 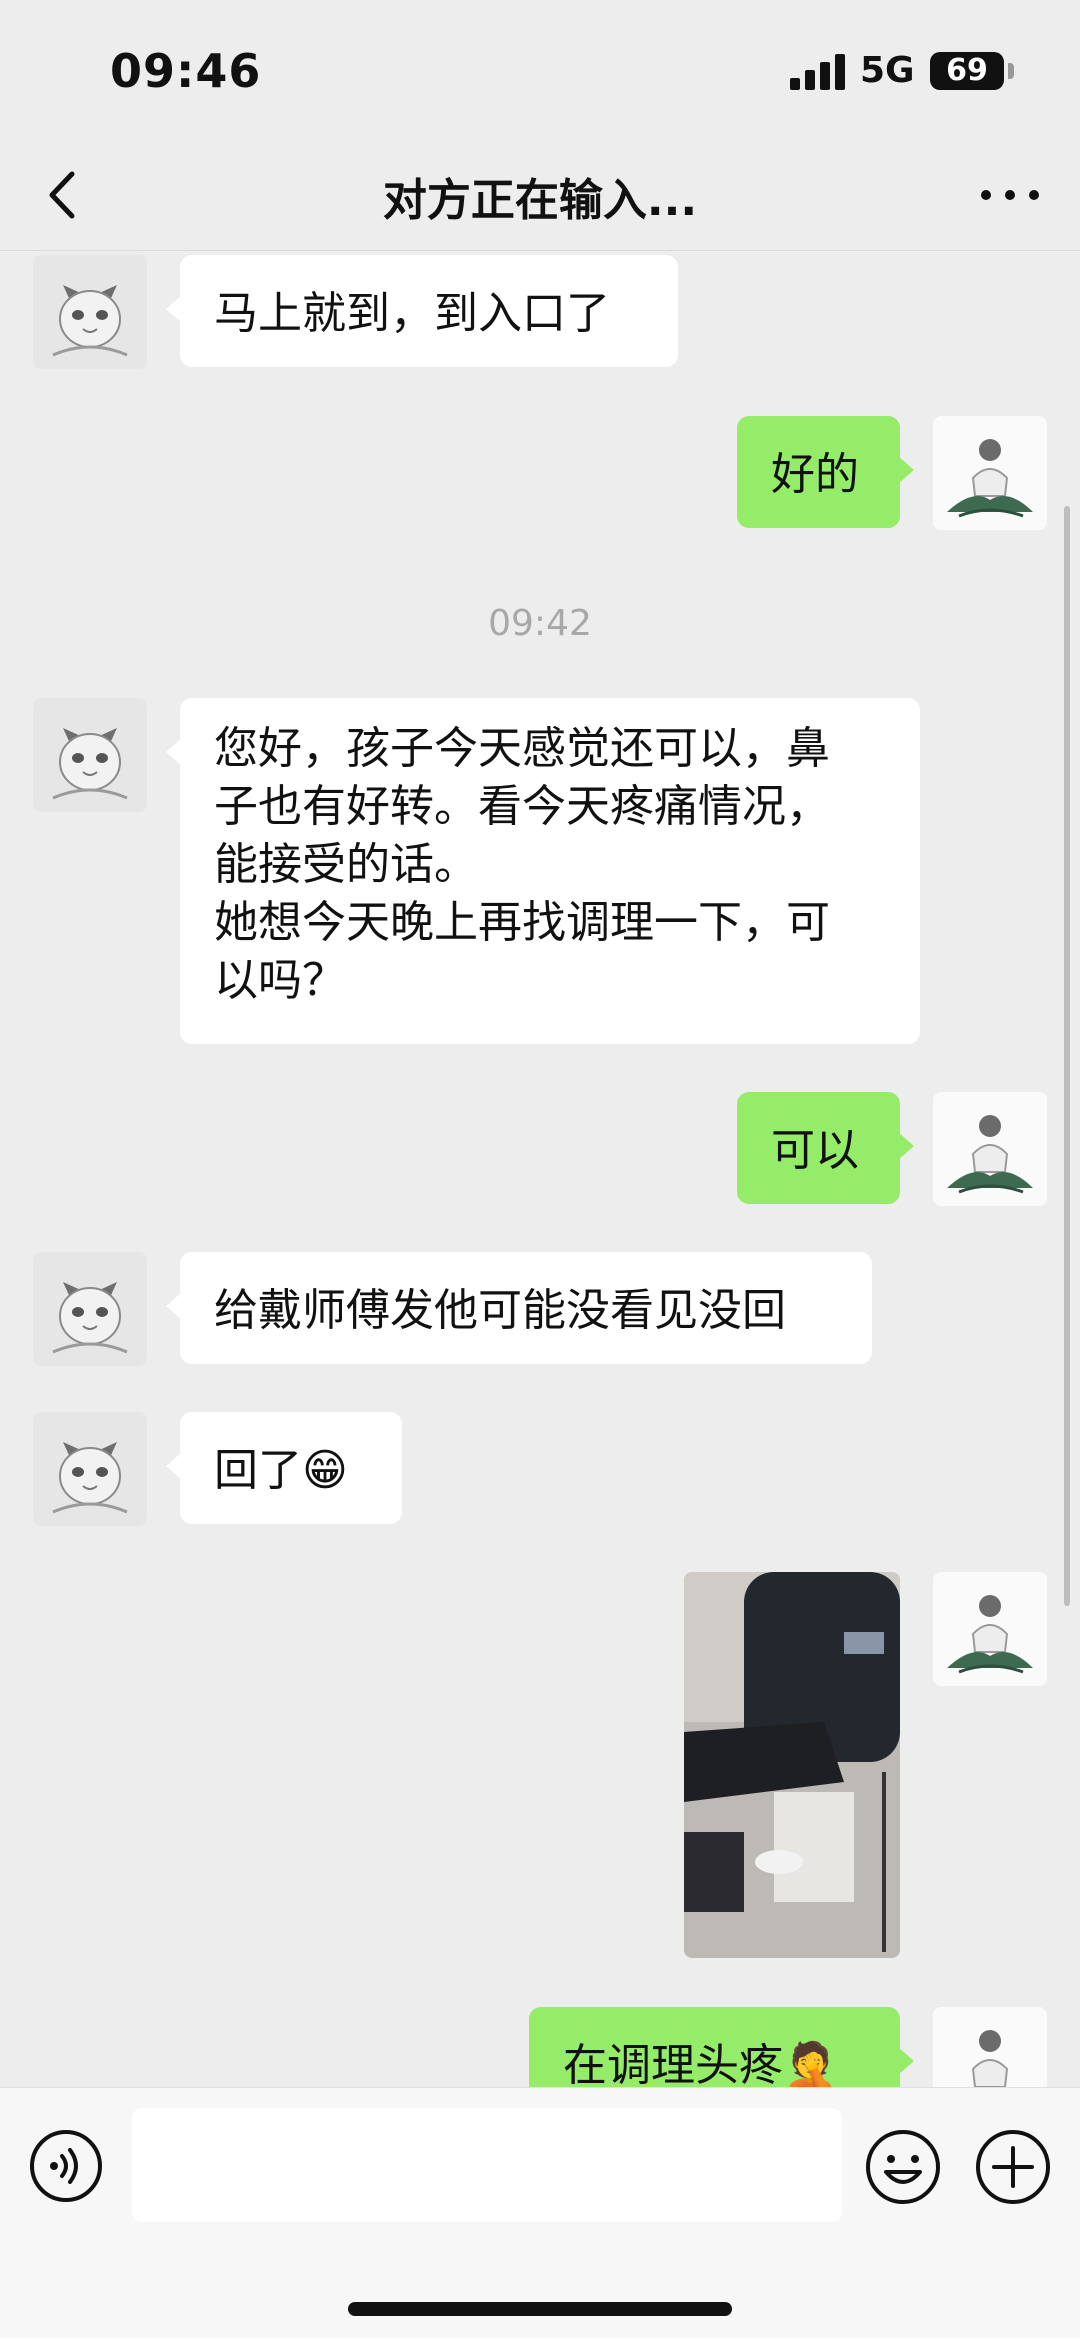 I want to click on emoji-button, so click(x=903, y=2167).